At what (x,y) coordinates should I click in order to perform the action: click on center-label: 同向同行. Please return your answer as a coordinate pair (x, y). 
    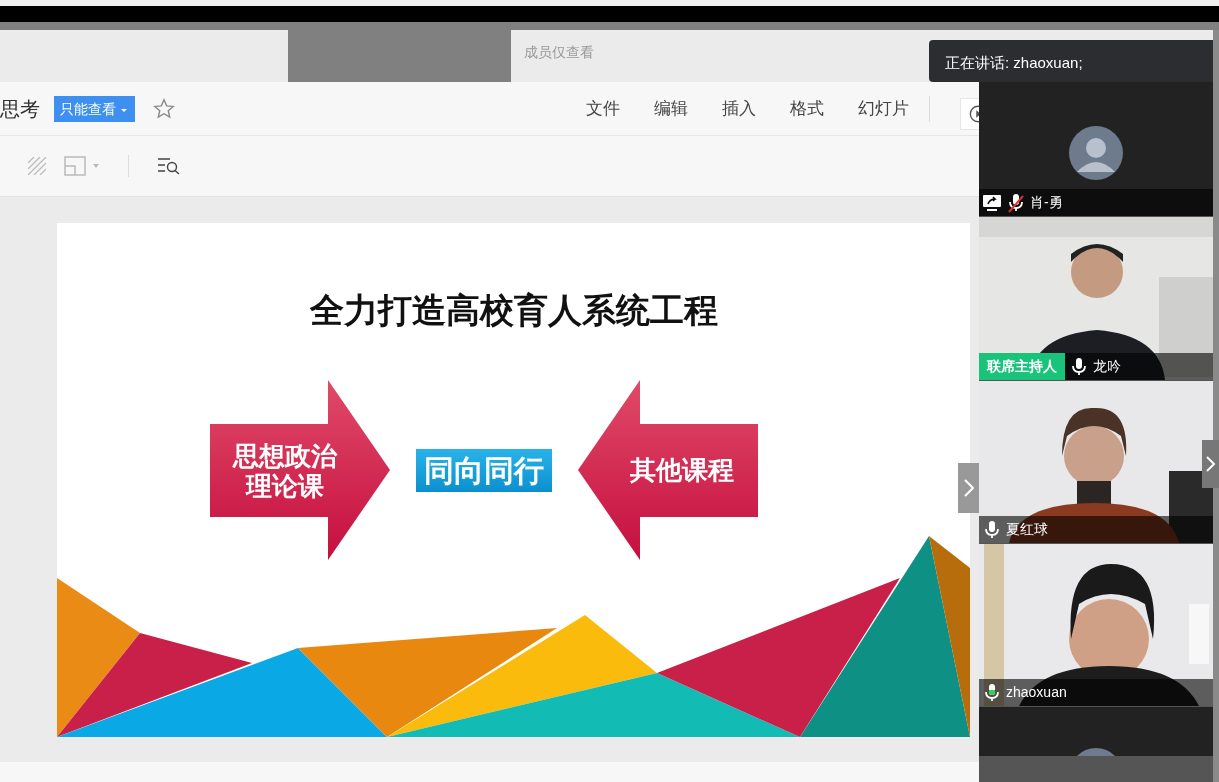
    Looking at the image, I should click on (484, 470).